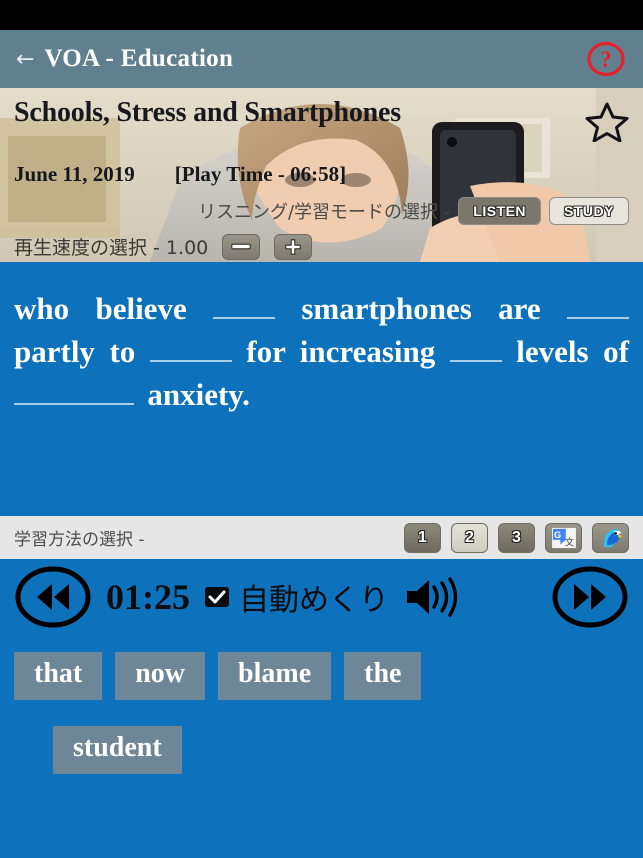  I want to click on favorite-star-icon, so click(607, 121).